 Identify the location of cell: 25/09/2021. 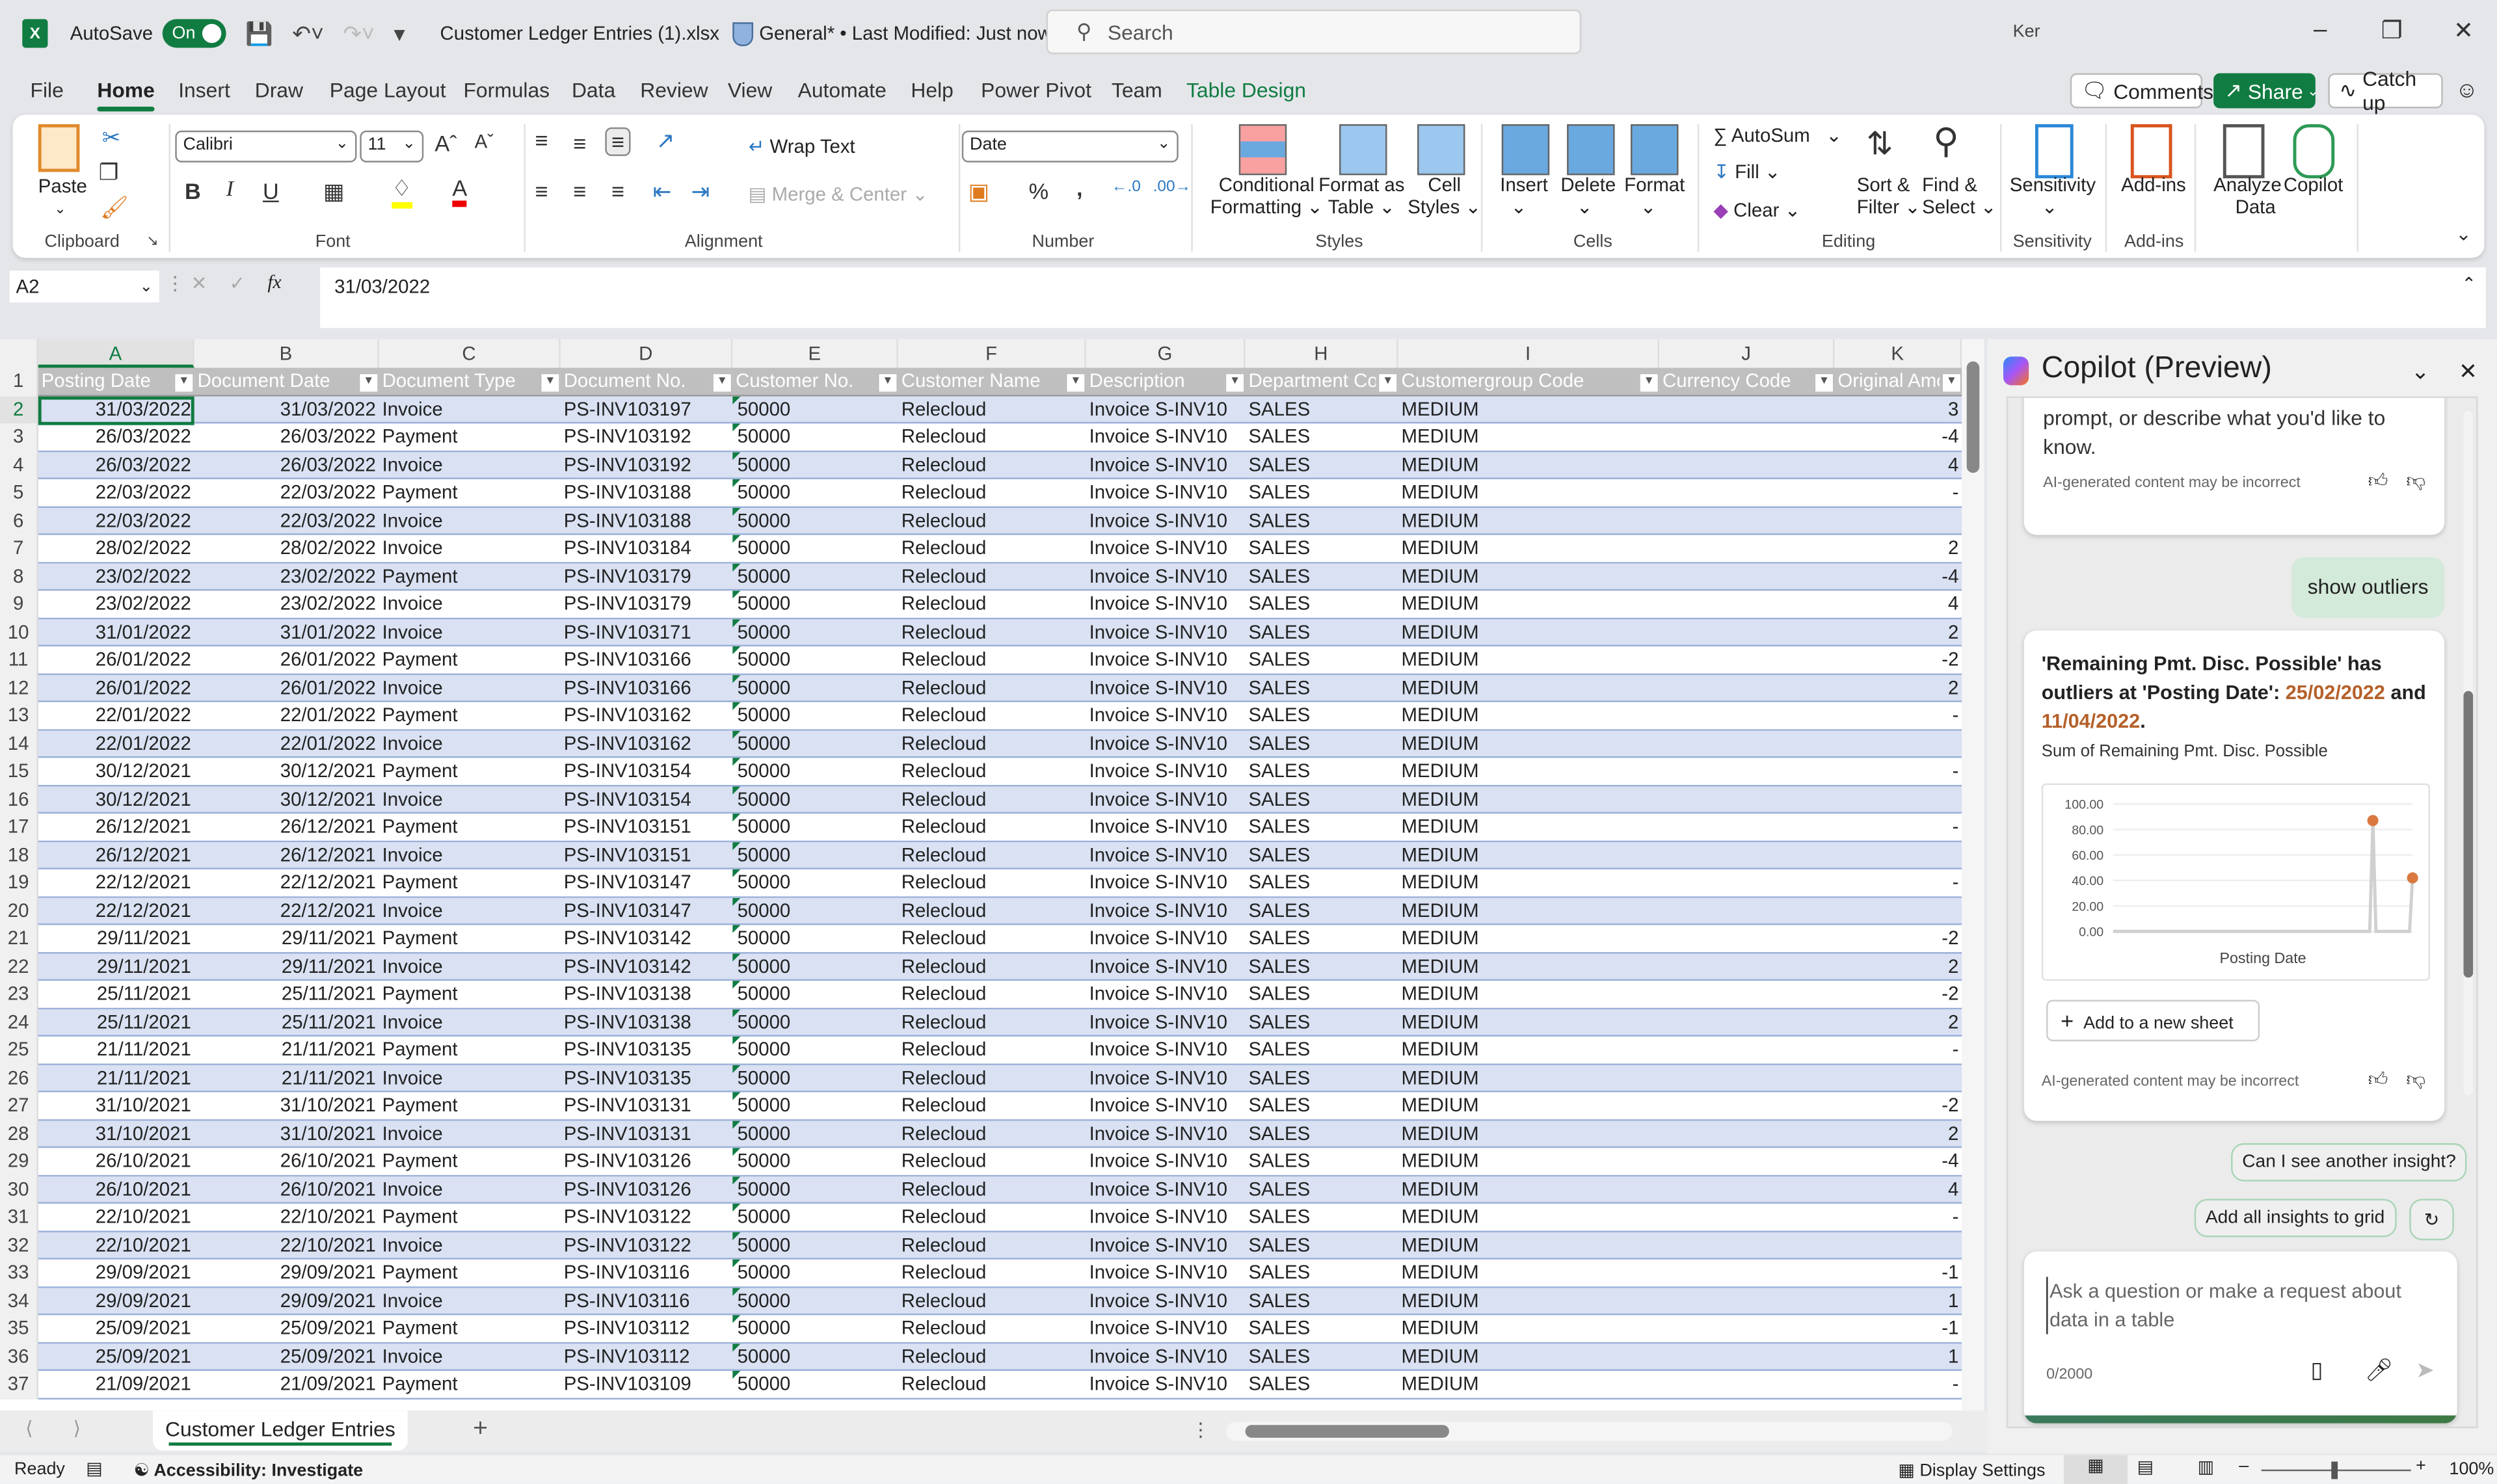
(116, 1356).